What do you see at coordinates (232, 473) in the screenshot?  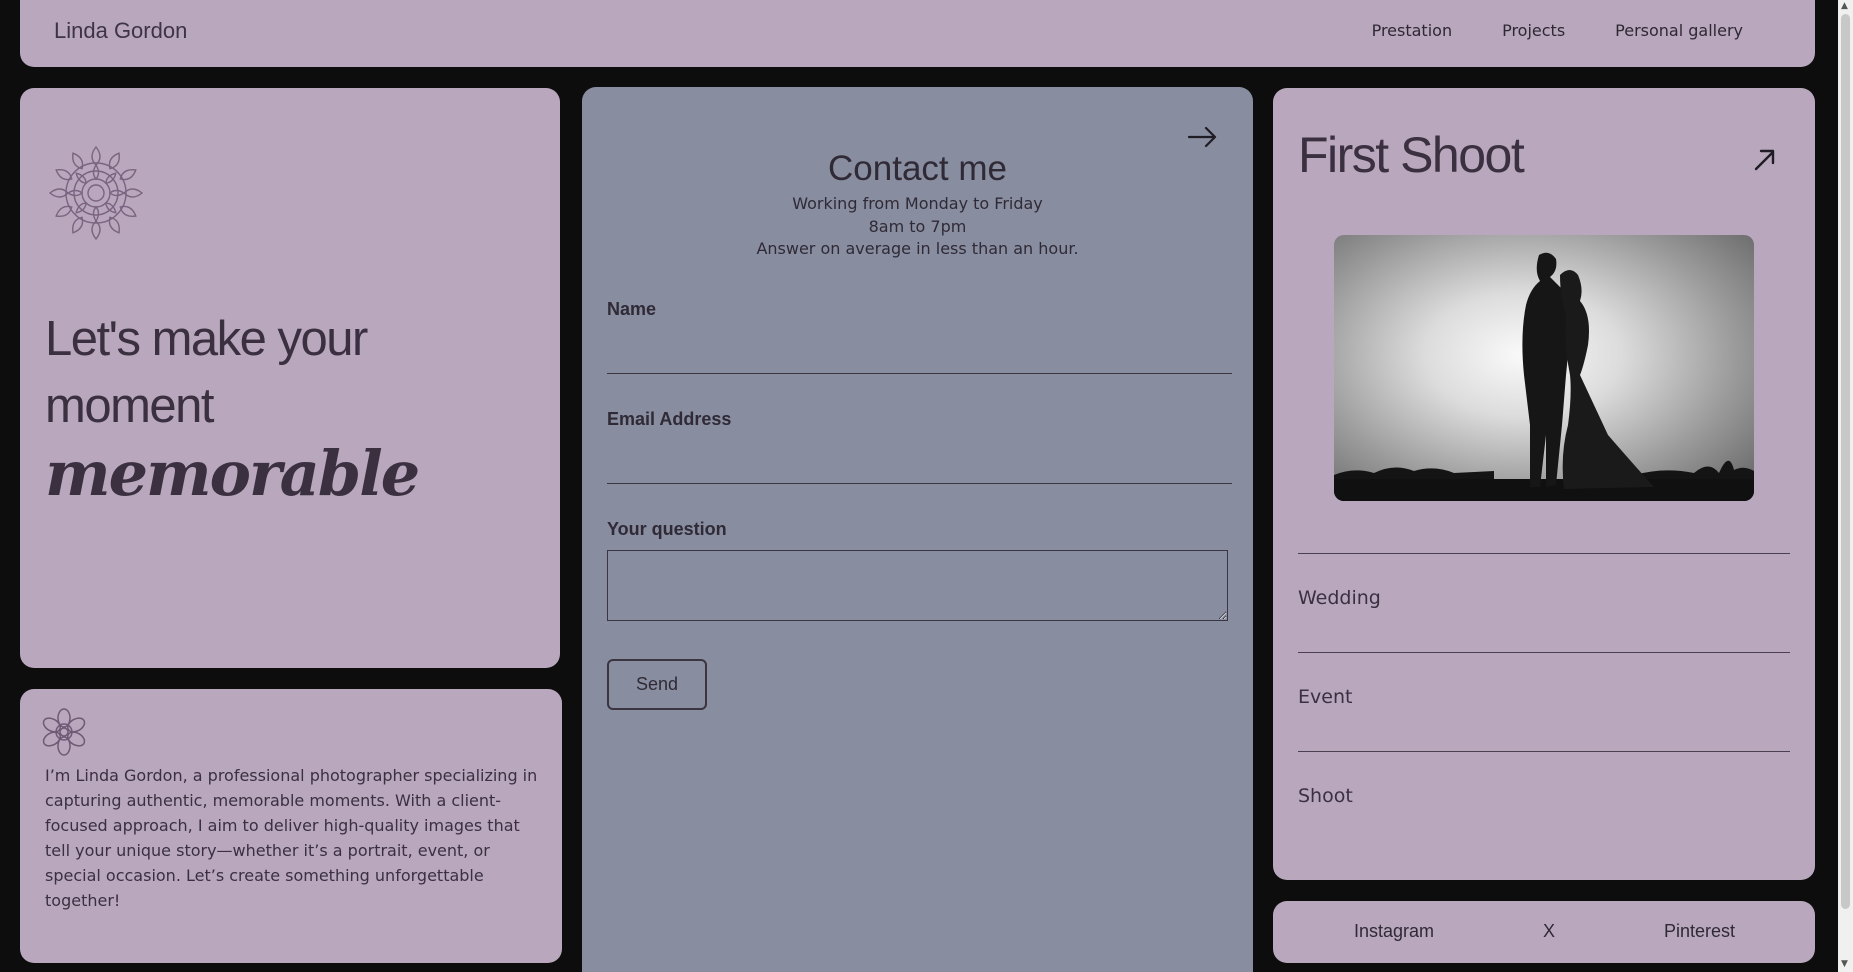 I see `hero-script-word: memorable` at bounding box center [232, 473].